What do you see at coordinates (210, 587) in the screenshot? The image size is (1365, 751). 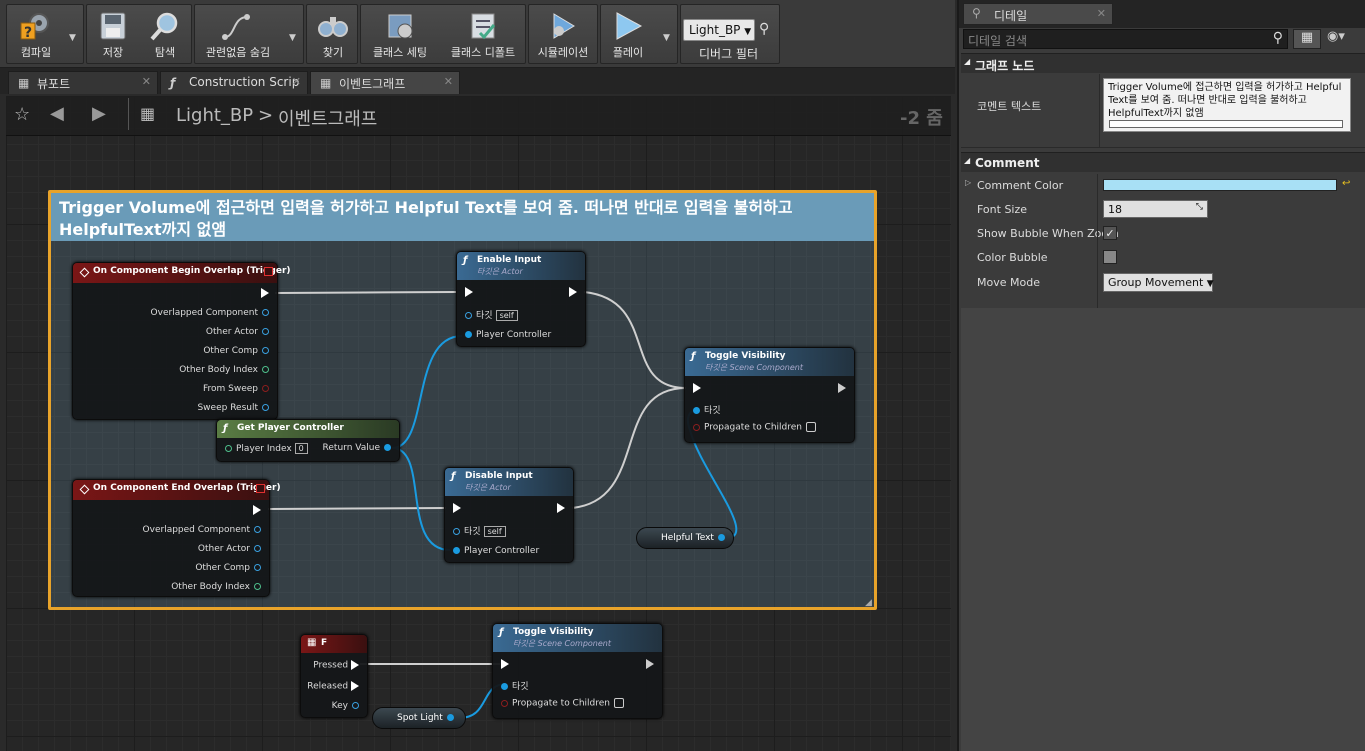 I see `pin-label: Other Body Index` at bounding box center [210, 587].